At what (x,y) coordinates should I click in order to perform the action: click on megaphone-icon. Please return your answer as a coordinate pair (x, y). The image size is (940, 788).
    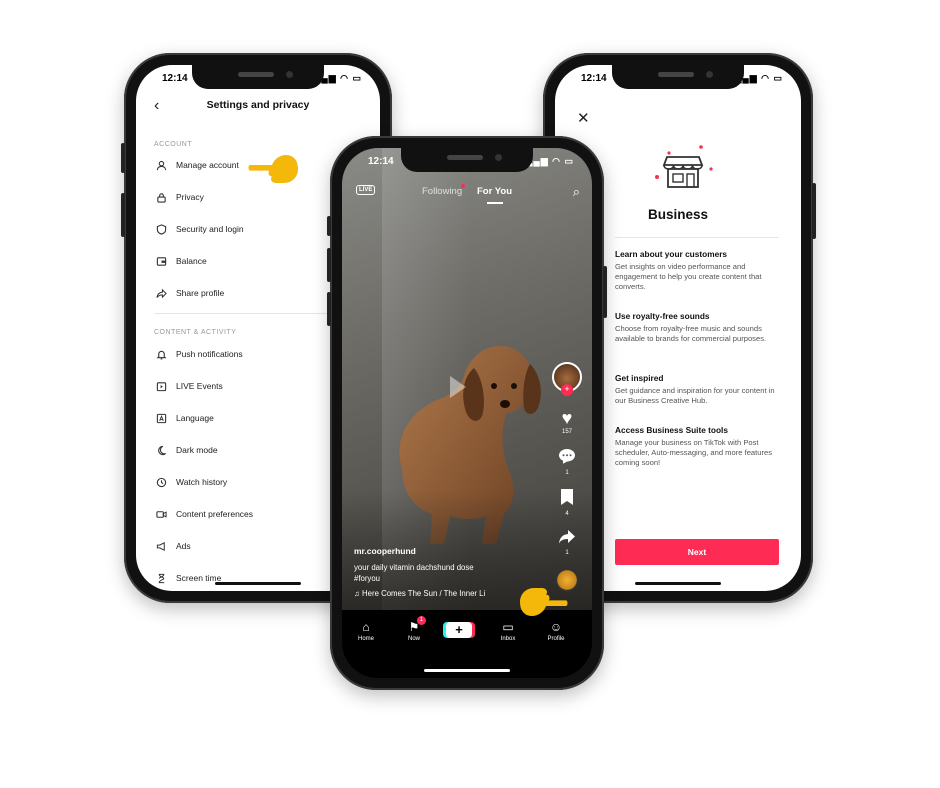
    Looking at the image, I should click on (161, 546).